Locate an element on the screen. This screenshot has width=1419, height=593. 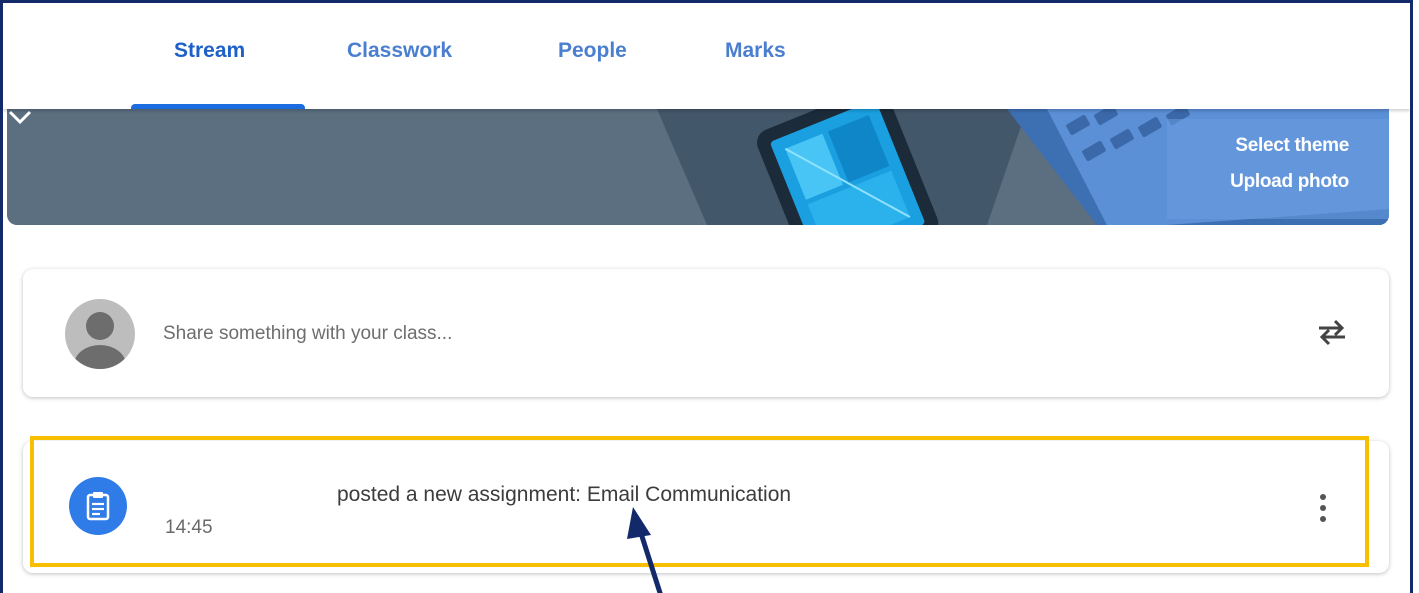
upload-photo-link: Upload photo is located at coordinates (1289, 182).